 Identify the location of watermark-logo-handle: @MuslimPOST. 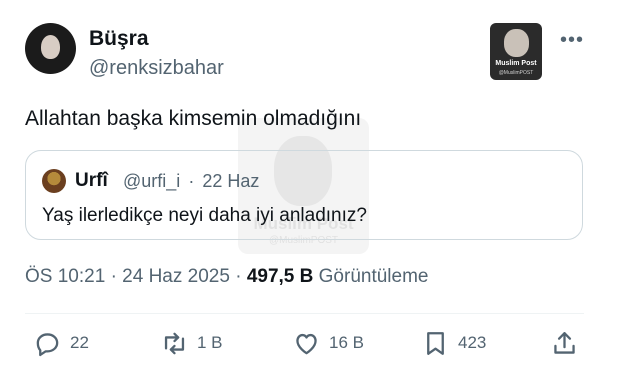
(516, 73).